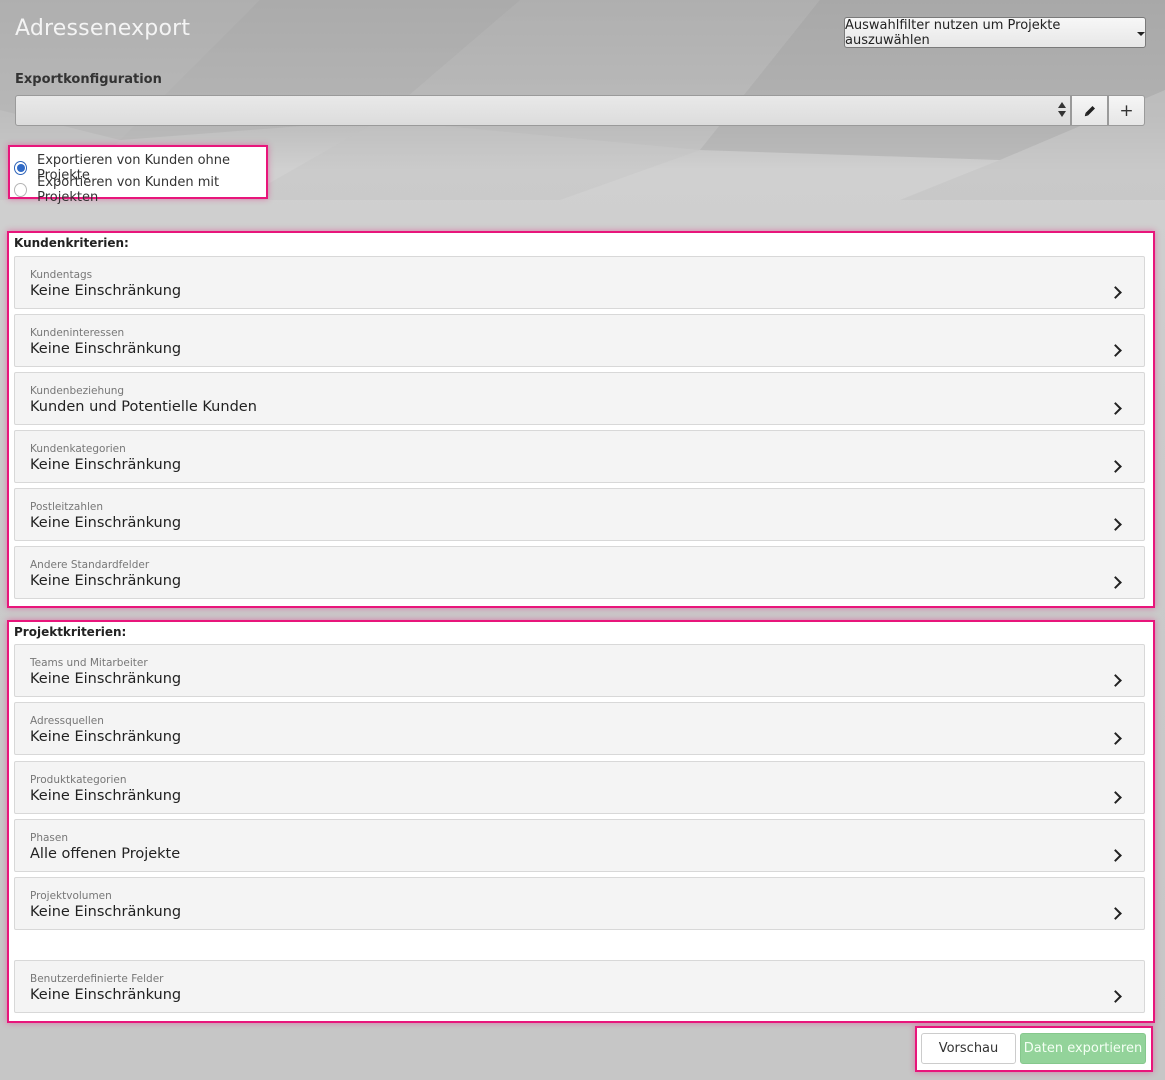 This screenshot has width=1165, height=1080. What do you see at coordinates (1083, 1048) in the screenshot?
I see `export-data-button: Daten exportieren` at bounding box center [1083, 1048].